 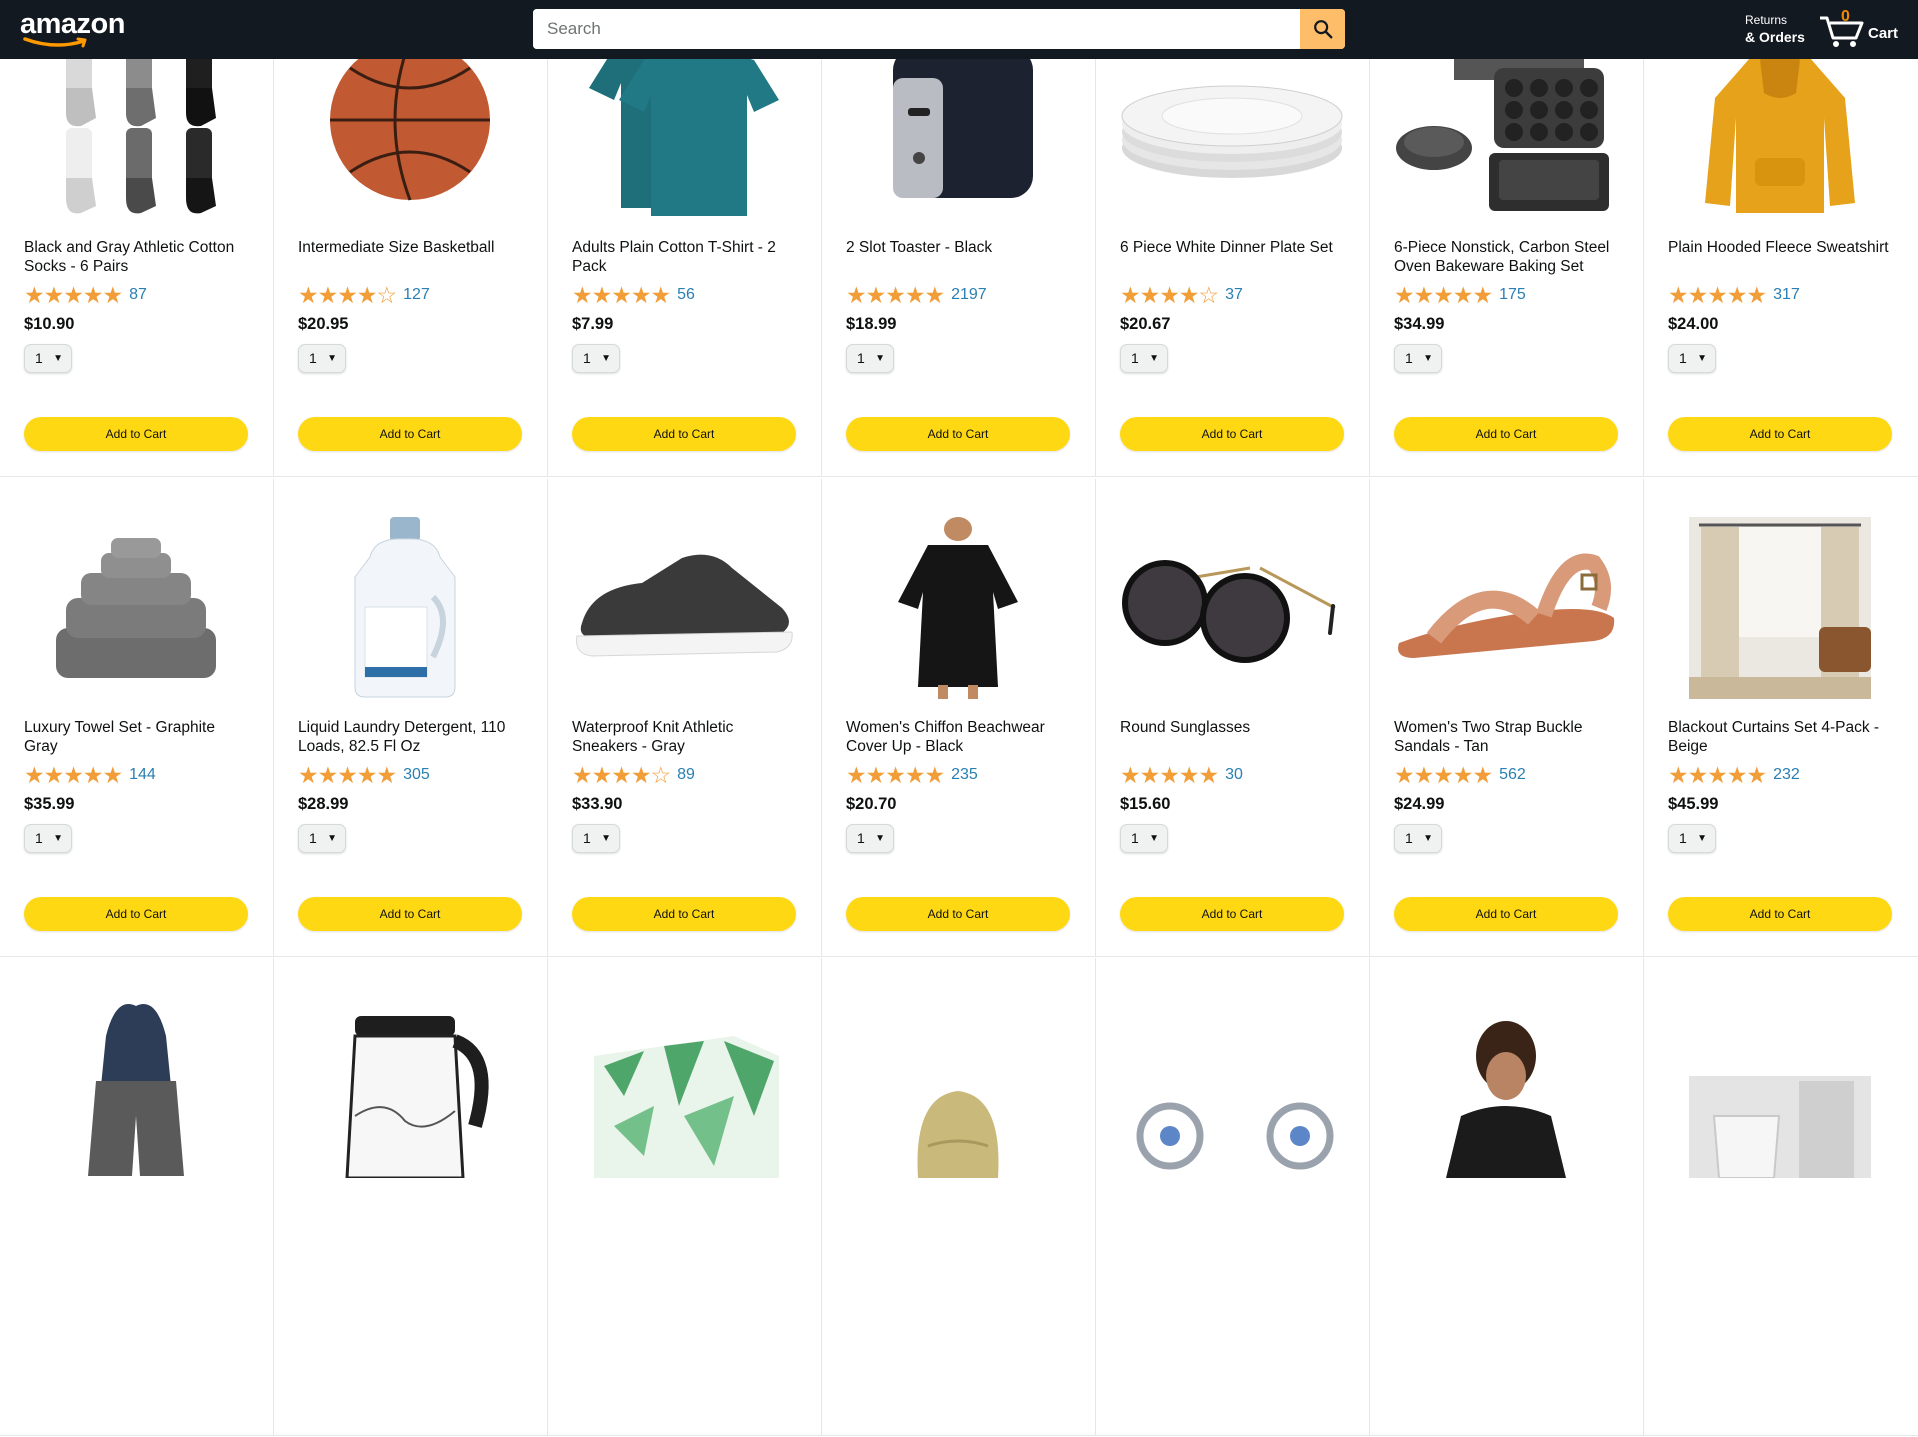 What do you see at coordinates (137, 737) in the screenshot?
I see `product-title: Luxury Towel Set - Graphite Gray` at bounding box center [137, 737].